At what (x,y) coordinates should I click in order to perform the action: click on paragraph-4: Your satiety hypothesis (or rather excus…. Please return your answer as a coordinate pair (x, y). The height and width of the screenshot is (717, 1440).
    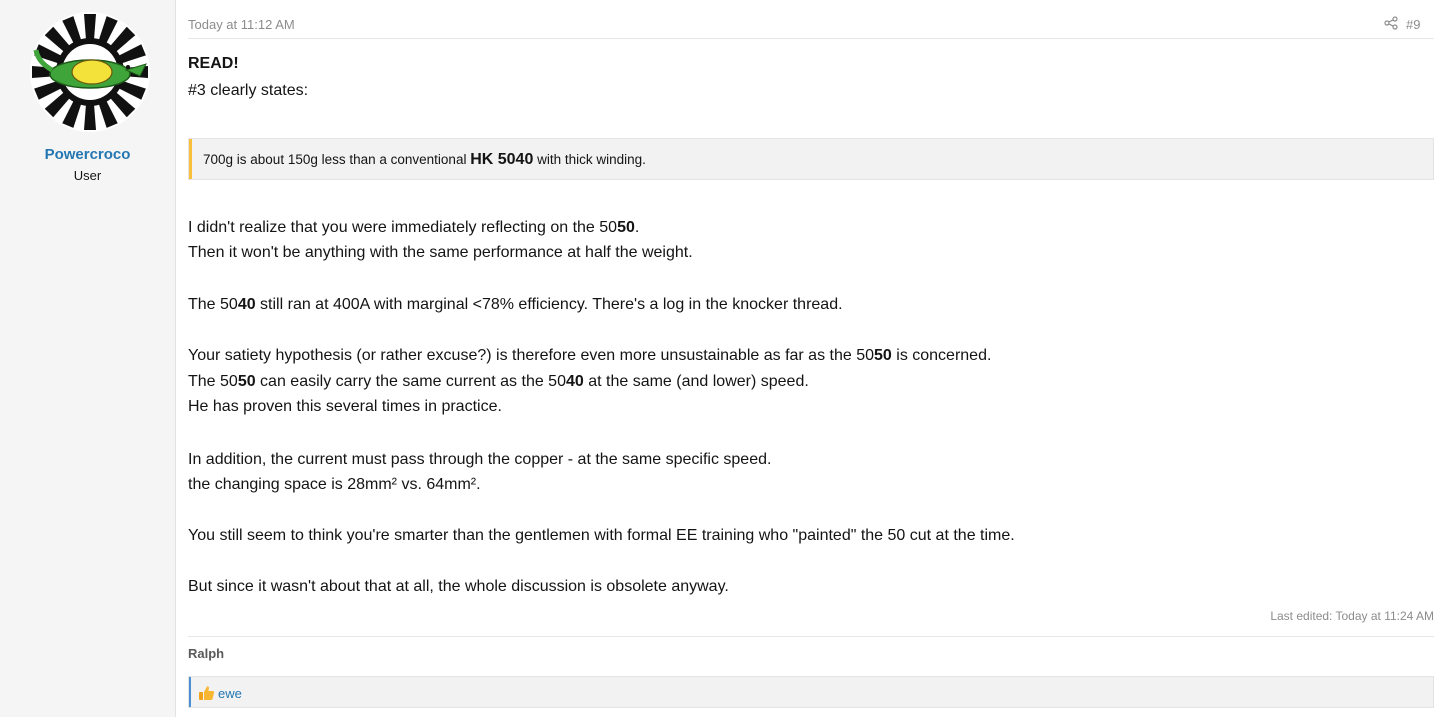
    Looking at the image, I should click on (590, 355).